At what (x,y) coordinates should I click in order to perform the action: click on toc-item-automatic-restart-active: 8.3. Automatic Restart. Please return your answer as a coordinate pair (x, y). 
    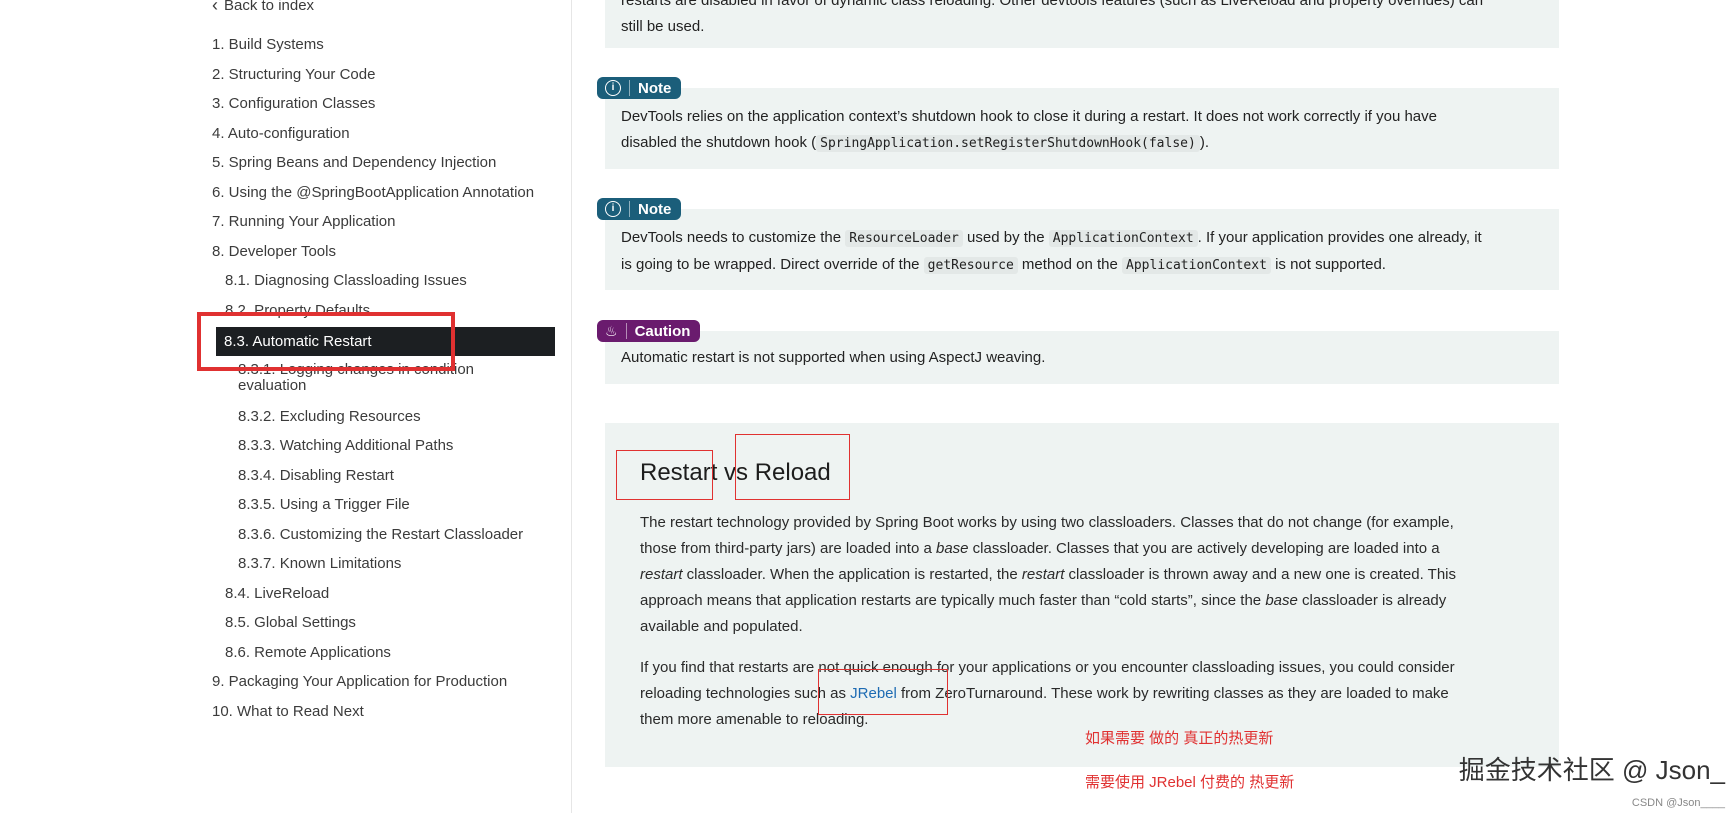
    Looking at the image, I should click on (385, 341).